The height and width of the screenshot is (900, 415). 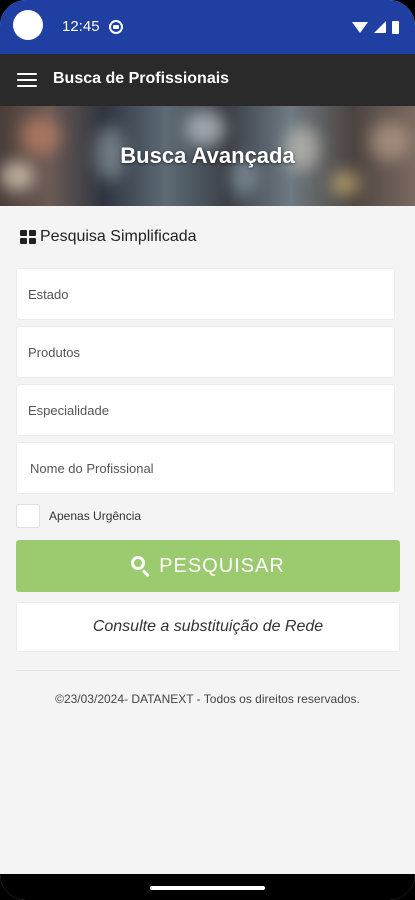 I want to click on hero-banner: Busca Avançada, so click(x=207, y=156).